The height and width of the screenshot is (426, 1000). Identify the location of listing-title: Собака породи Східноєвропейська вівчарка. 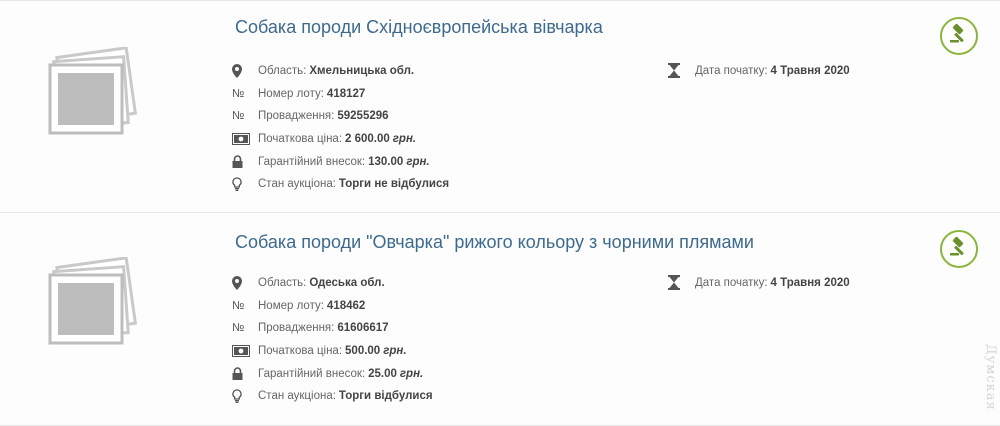
(419, 27).